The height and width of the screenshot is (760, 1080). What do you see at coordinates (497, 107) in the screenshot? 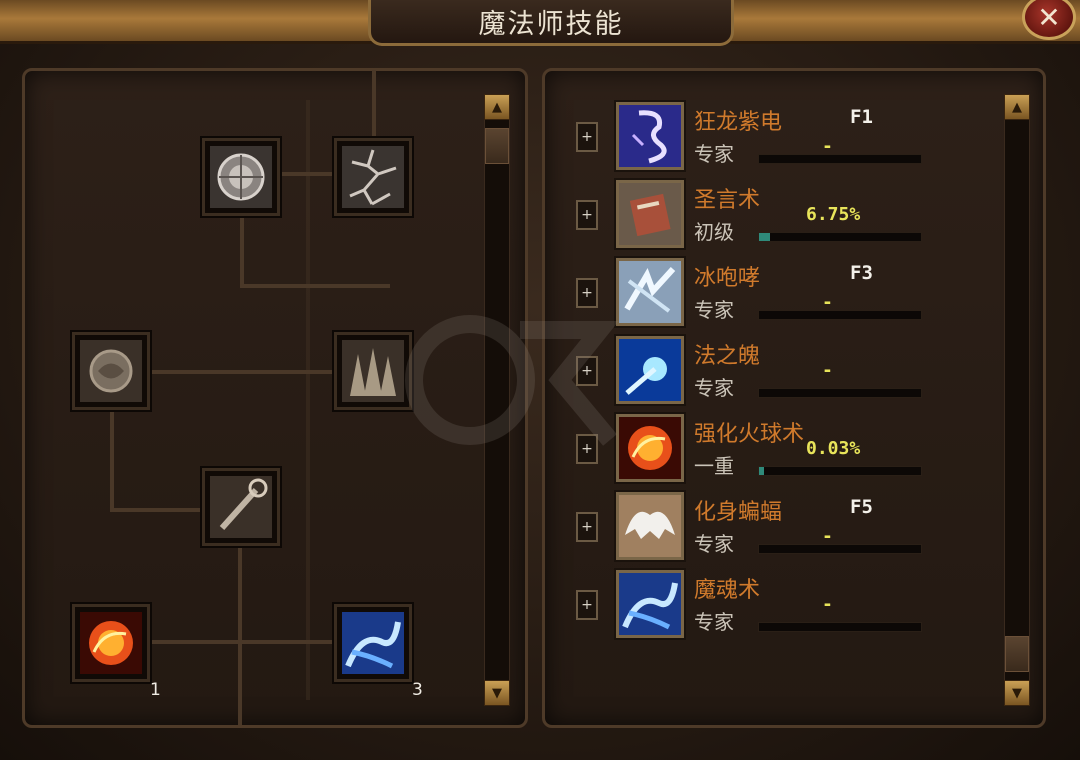
I see `tree-scroll-up-button: ▲` at bounding box center [497, 107].